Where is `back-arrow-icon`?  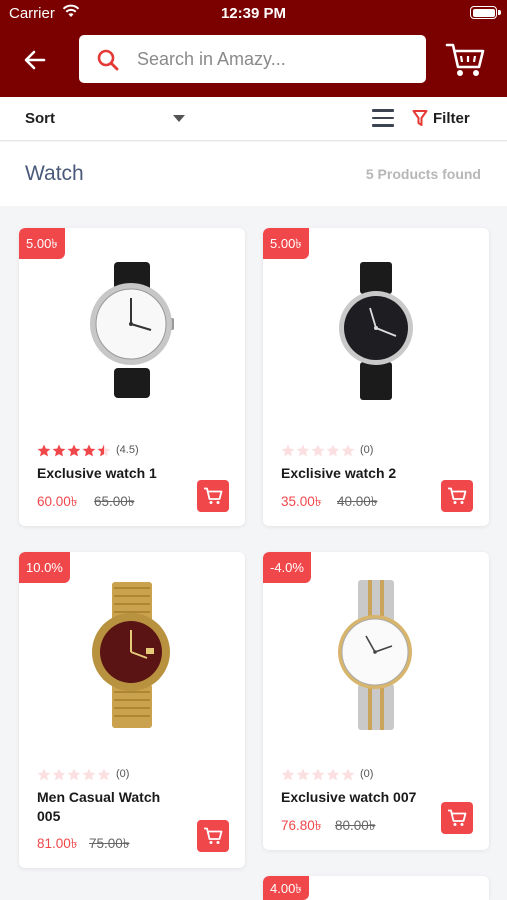
back-arrow-icon is located at coordinates (35, 60).